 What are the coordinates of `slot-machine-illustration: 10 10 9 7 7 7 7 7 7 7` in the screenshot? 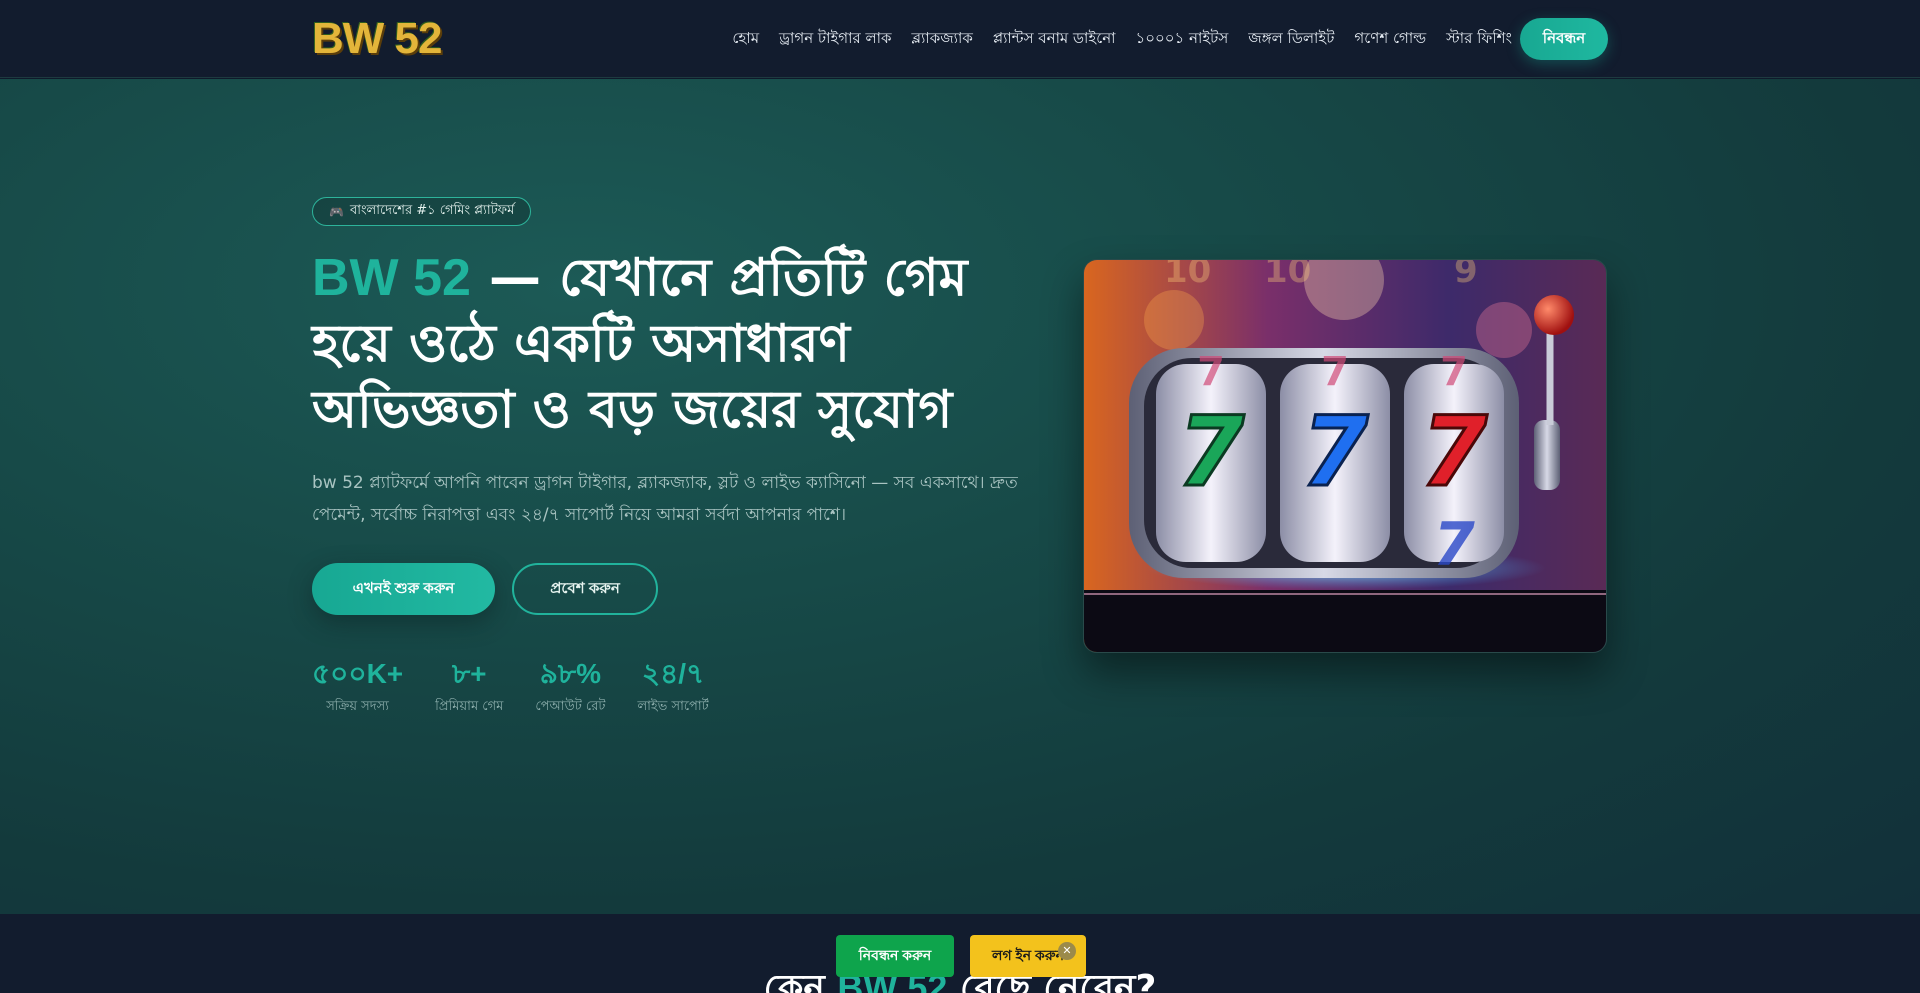 It's located at (1345, 456).